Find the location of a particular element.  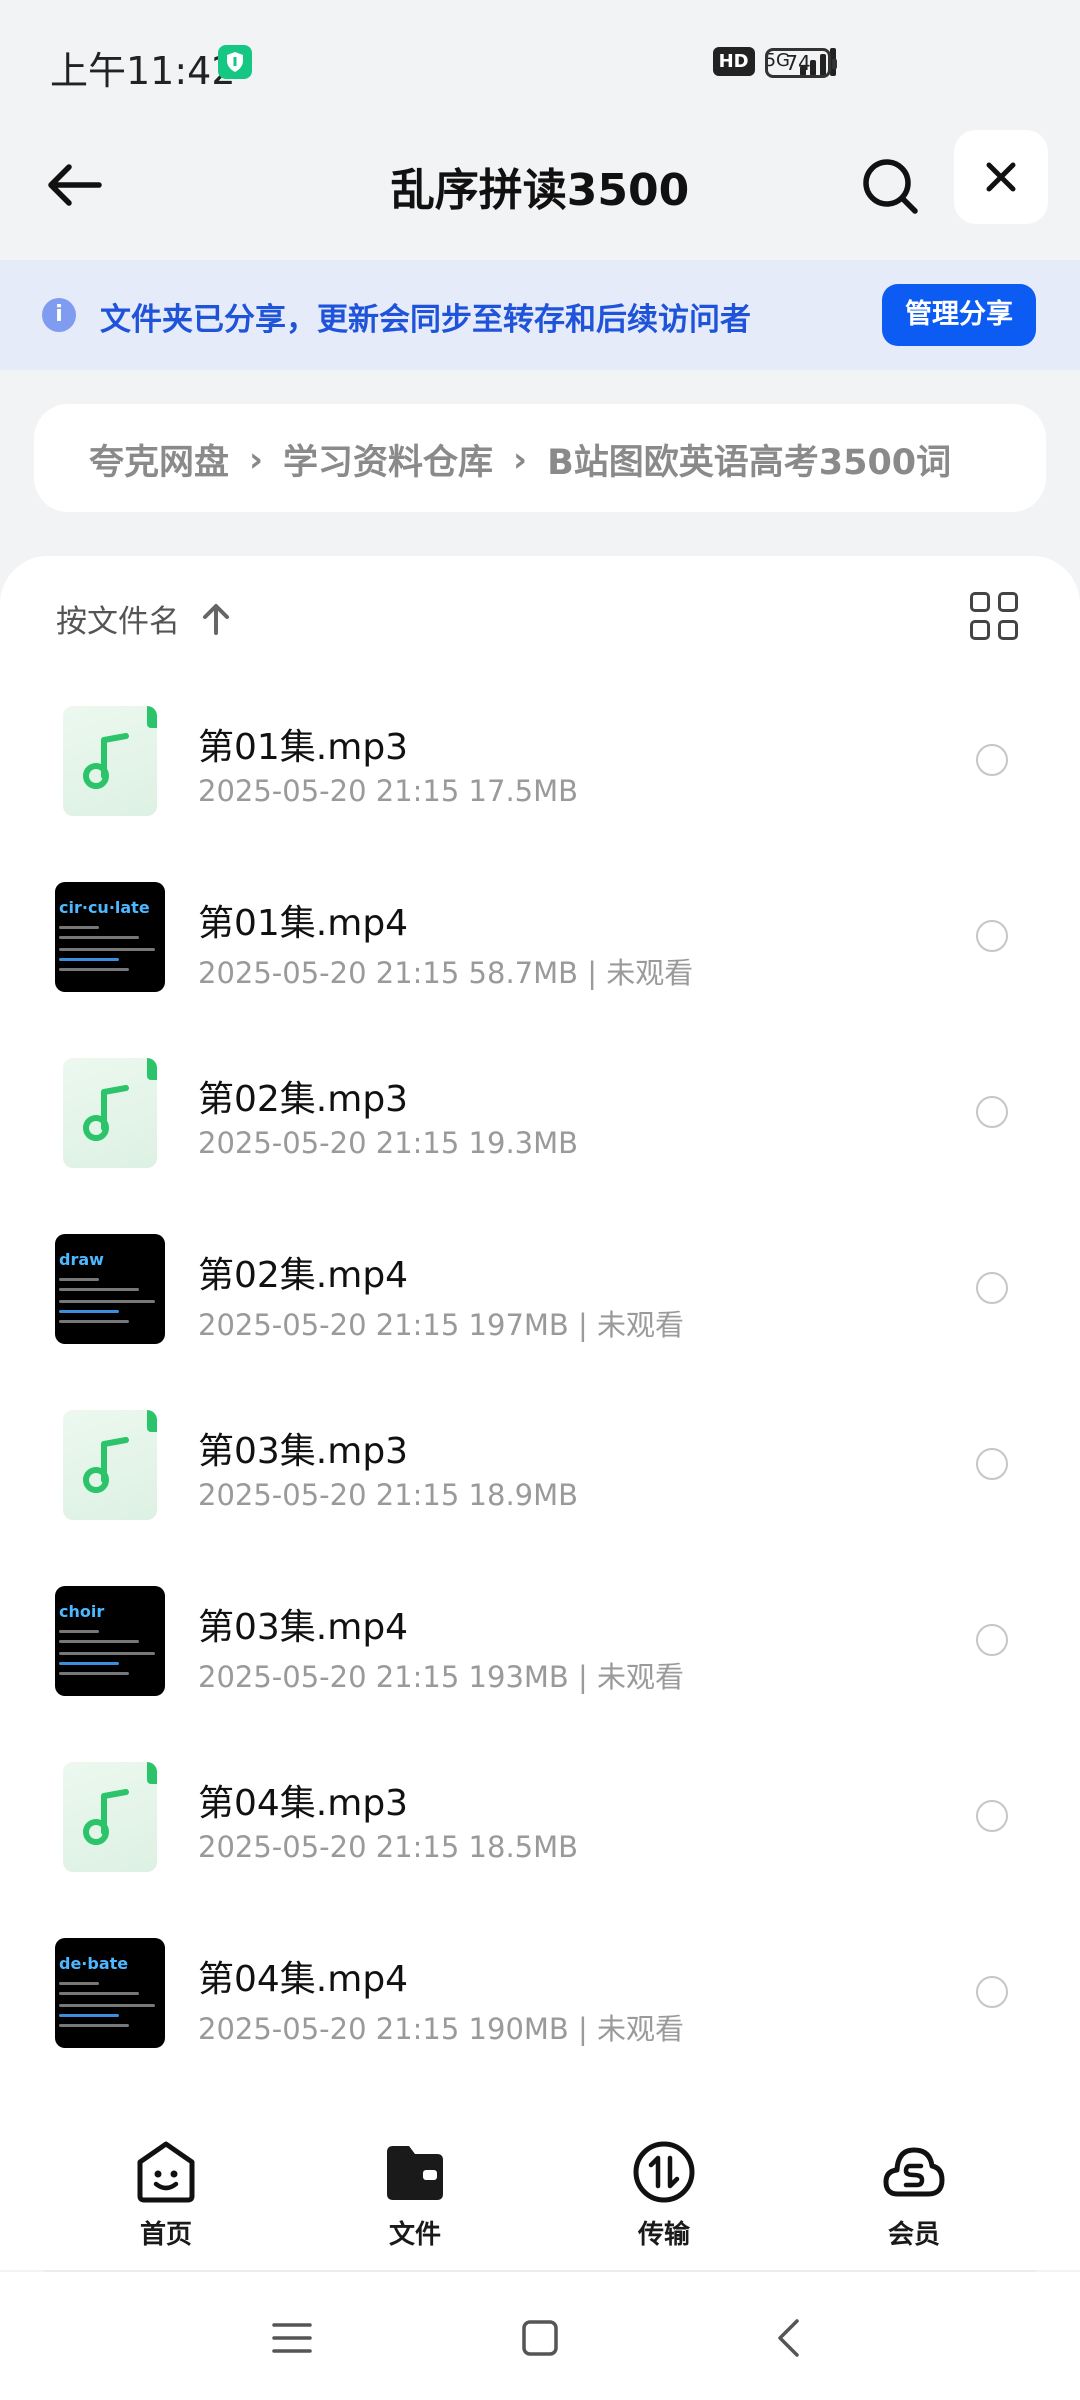

folder-icon is located at coordinates (415, 2173).